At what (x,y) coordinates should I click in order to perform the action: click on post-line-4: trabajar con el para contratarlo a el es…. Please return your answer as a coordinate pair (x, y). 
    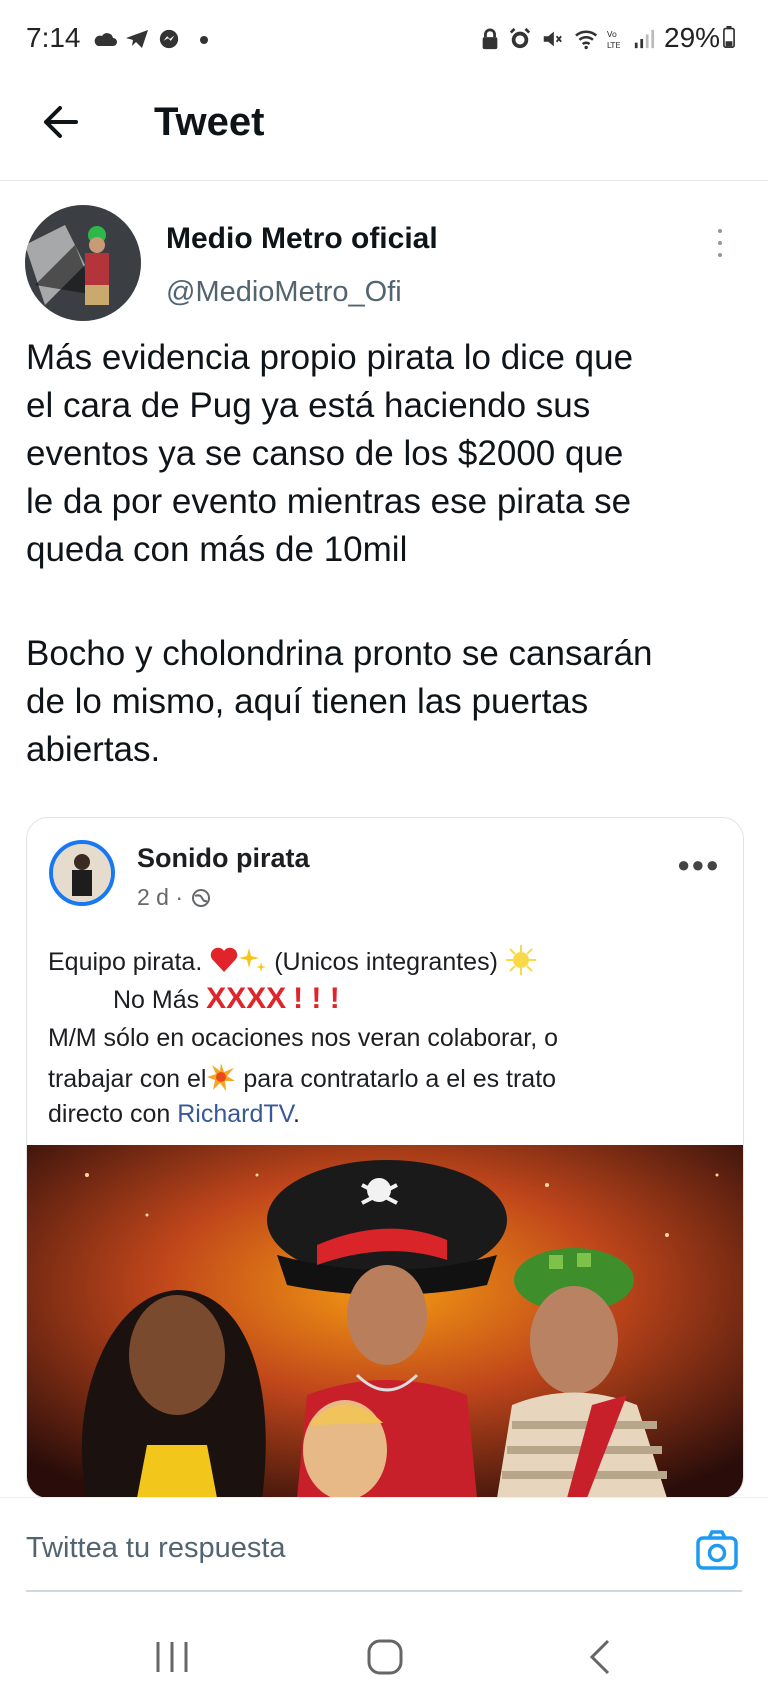
    Looking at the image, I should click on (302, 1078).